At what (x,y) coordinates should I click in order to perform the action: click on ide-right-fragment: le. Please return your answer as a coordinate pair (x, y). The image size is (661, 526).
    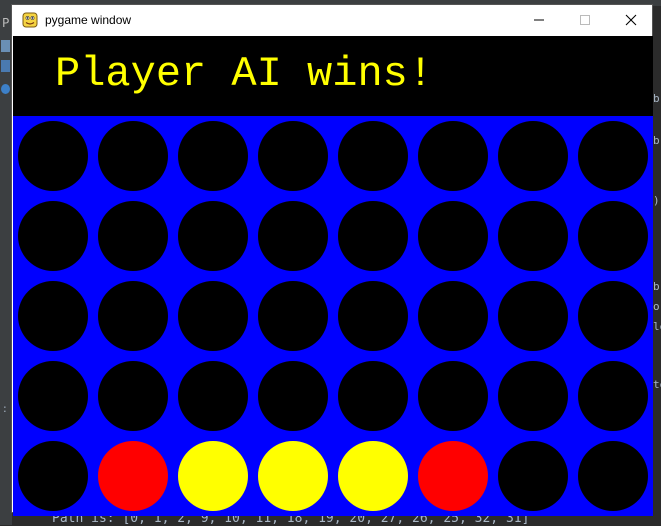
    Looking at the image, I should click on (657, 326).